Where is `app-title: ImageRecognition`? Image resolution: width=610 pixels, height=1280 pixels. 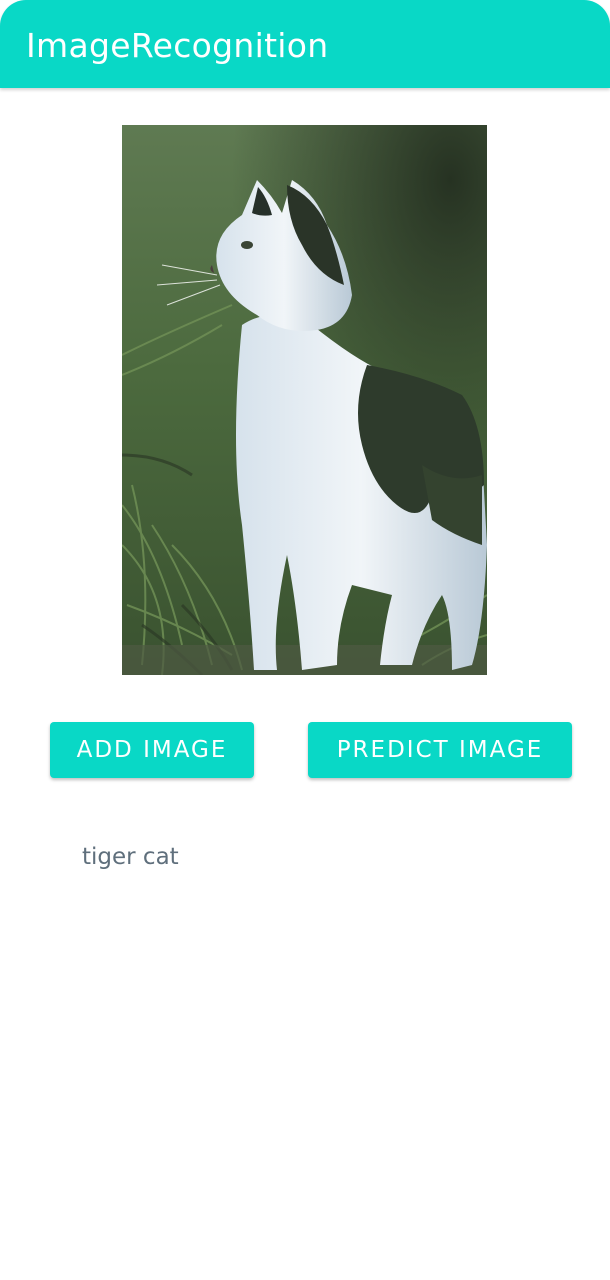 app-title: ImageRecognition is located at coordinates (177, 45).